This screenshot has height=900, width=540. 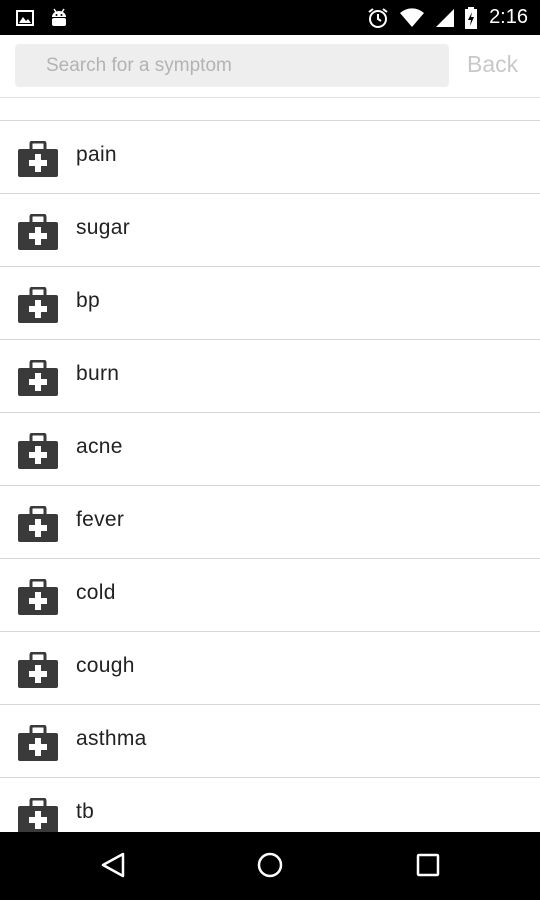 I want to click on list-item: cough, so click(x=270, y=668).